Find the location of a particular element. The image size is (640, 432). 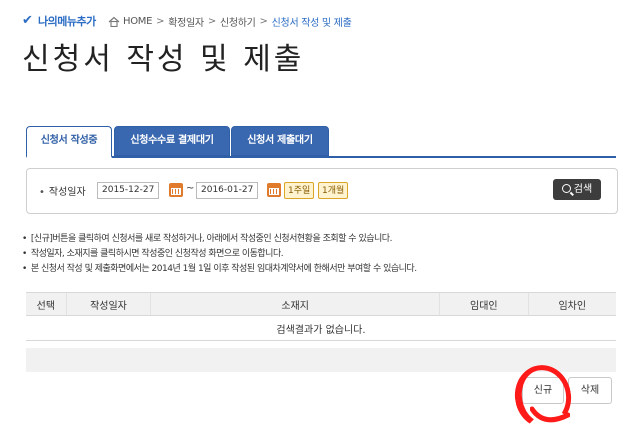

tab-payment-pending: 신청수수료 결제대기 is located at coordinates (172, 141).